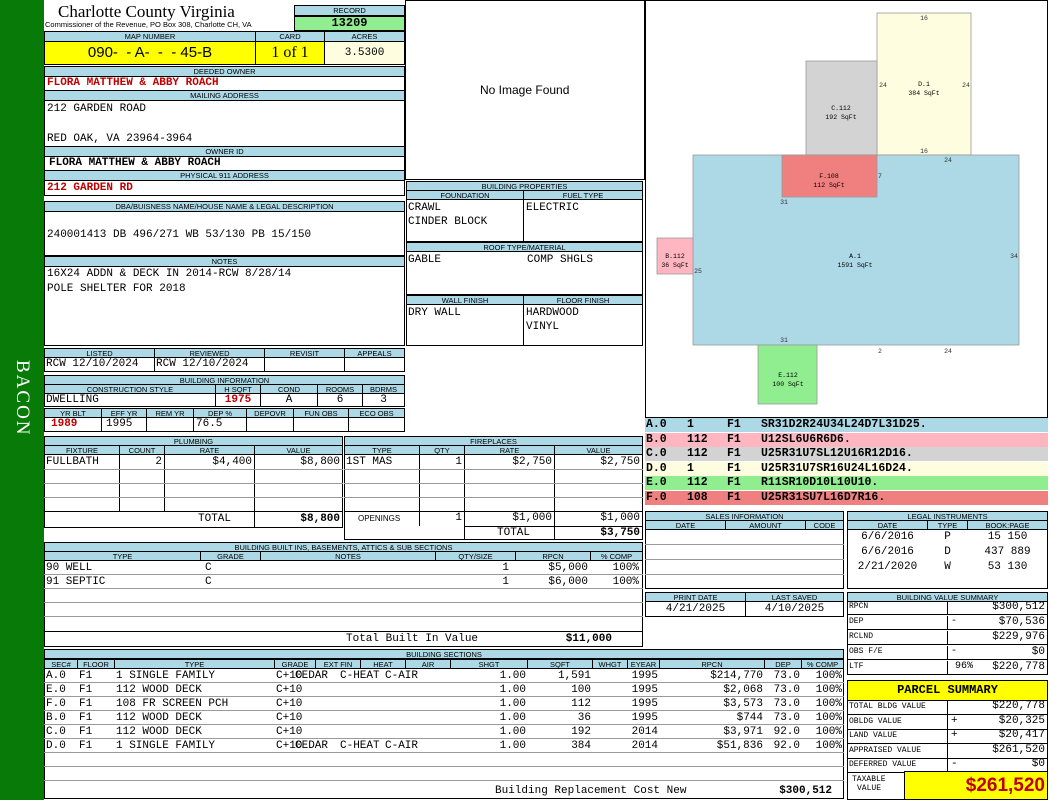  What do you see at coordinates (869, 788) in the screenshot?
I see `taxable-label-2: VALUE` at bounding box center [869, 788].